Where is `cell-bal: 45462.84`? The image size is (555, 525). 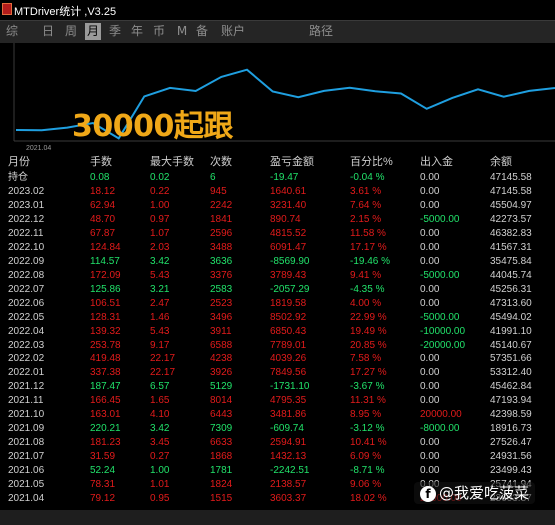
cell-bal: 45462.84 is located at coordinates (511, 387).